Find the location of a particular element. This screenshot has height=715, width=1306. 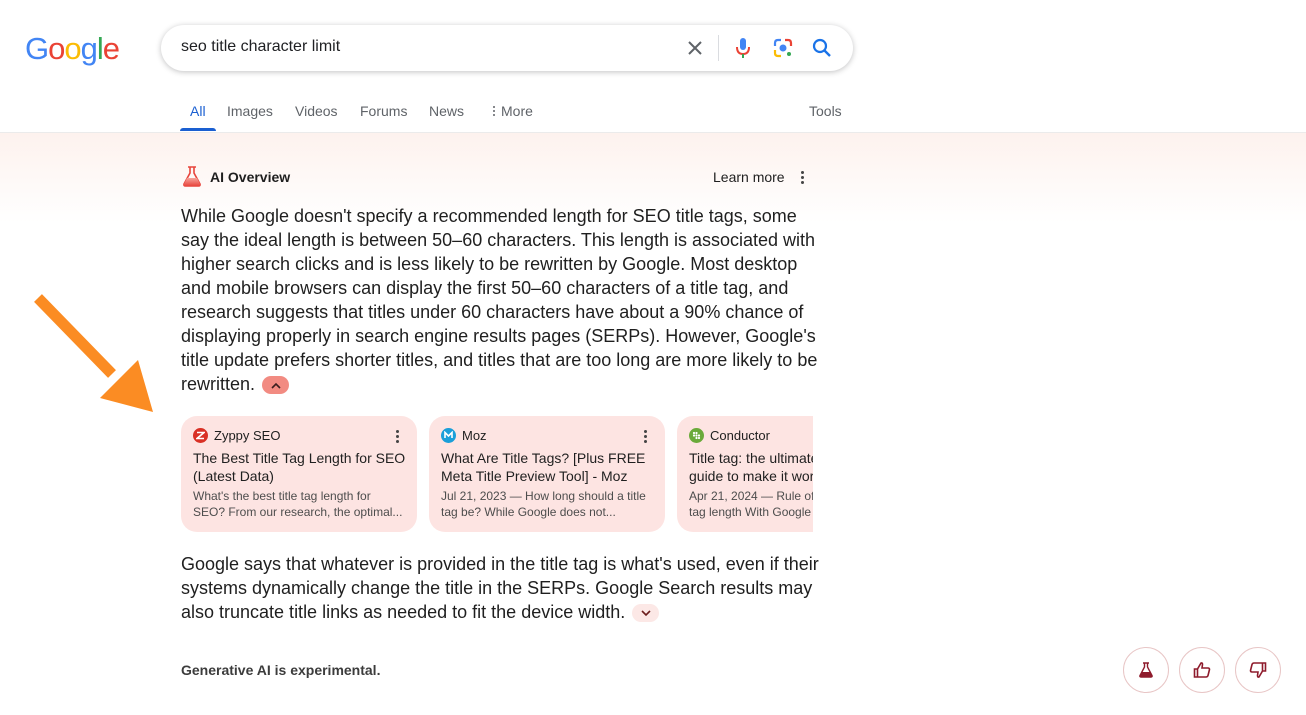

source-site: Zyppy SEO is located at coordinates (247, 435).